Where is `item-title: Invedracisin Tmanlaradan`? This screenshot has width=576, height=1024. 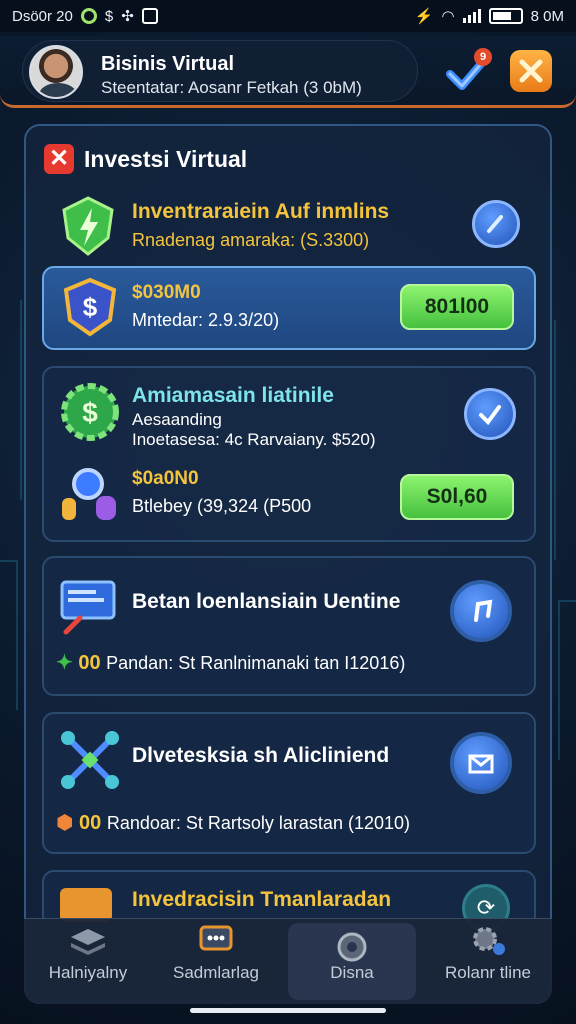 item-title: Invedracisin Tmanlaradan is located at coordinates (262, 899).